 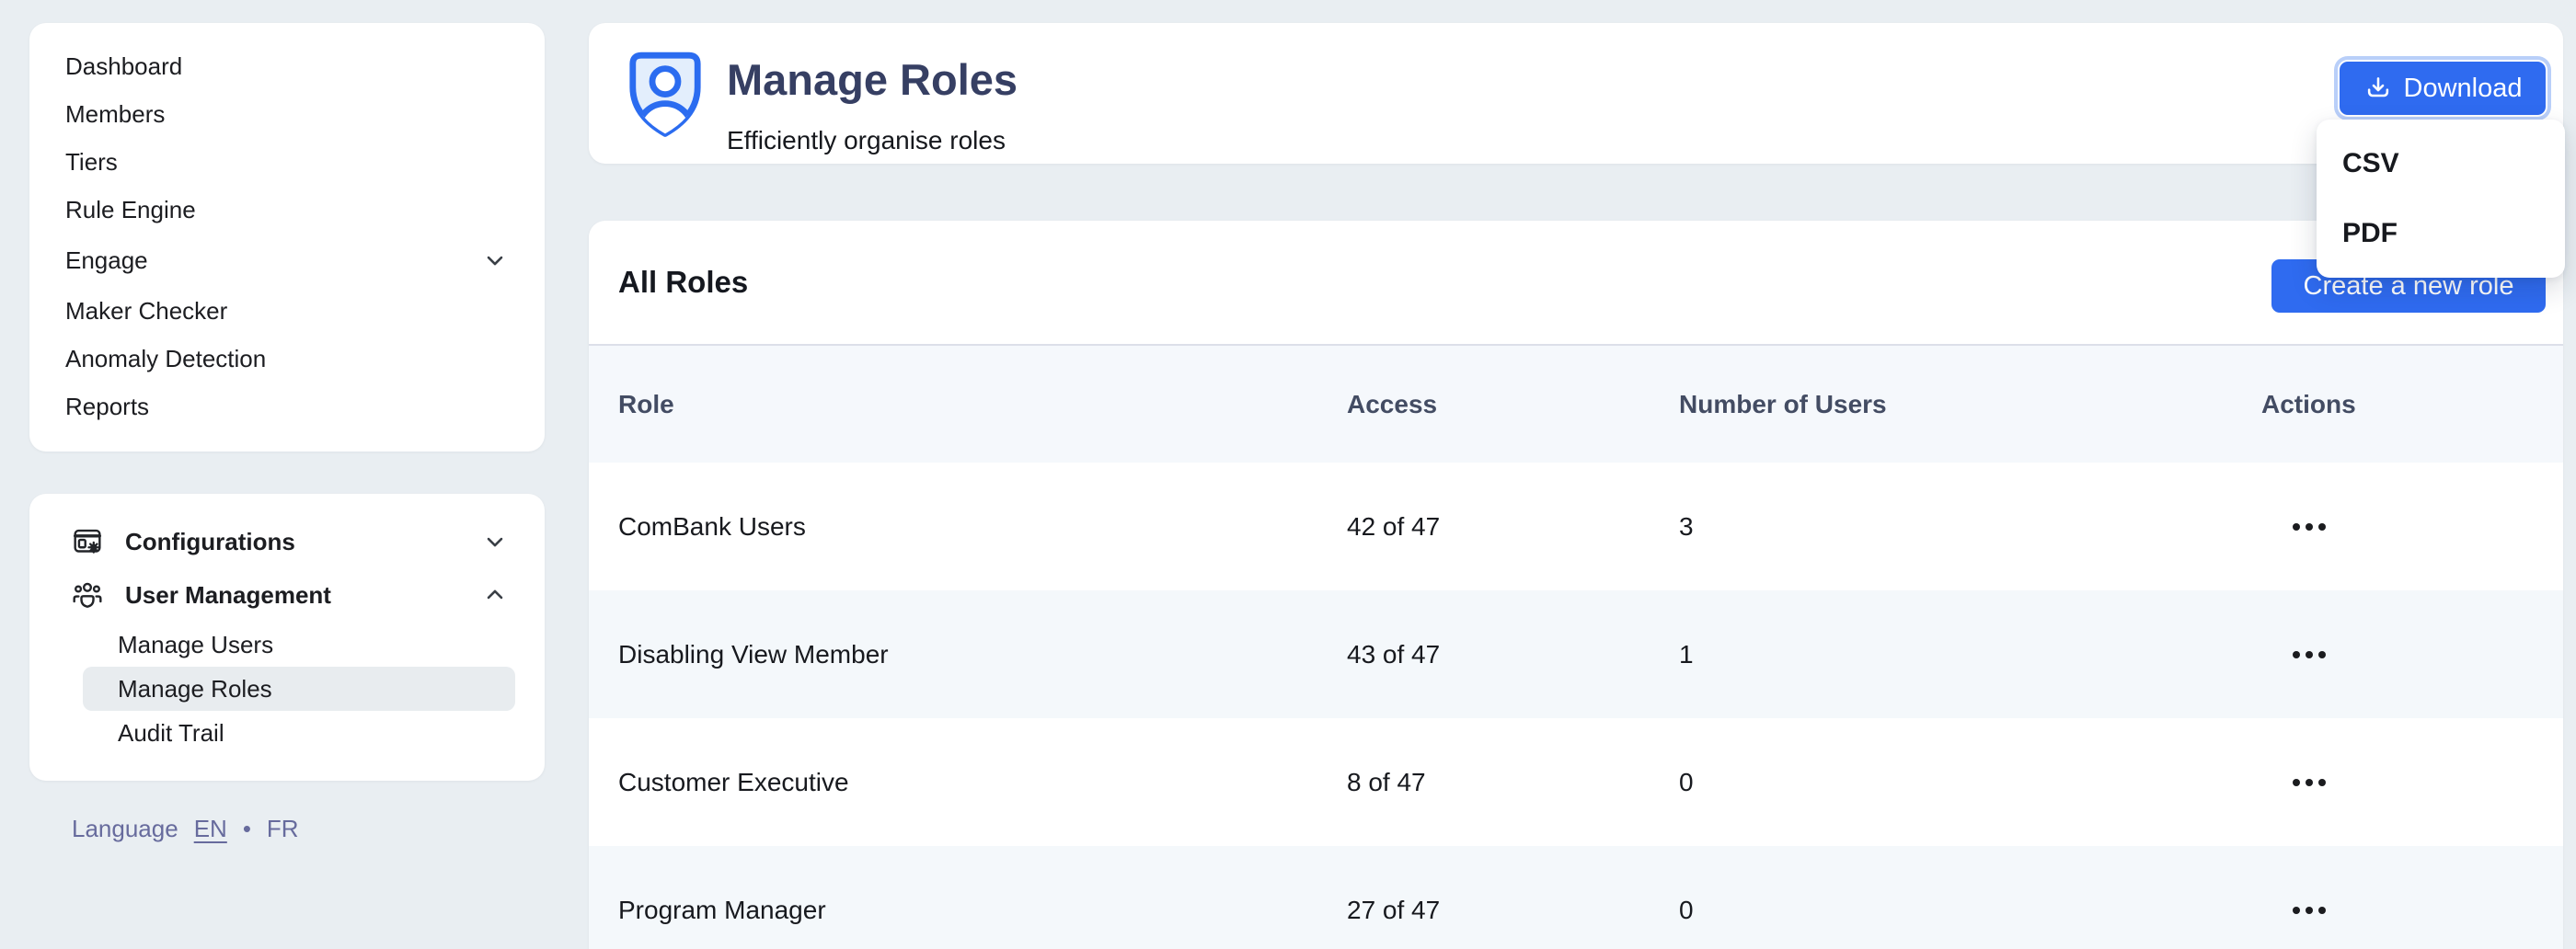 What do you see at coordinates (87, 541) in the screenshot?
I see `settings-window-icon` at bounding box center [87, 541].